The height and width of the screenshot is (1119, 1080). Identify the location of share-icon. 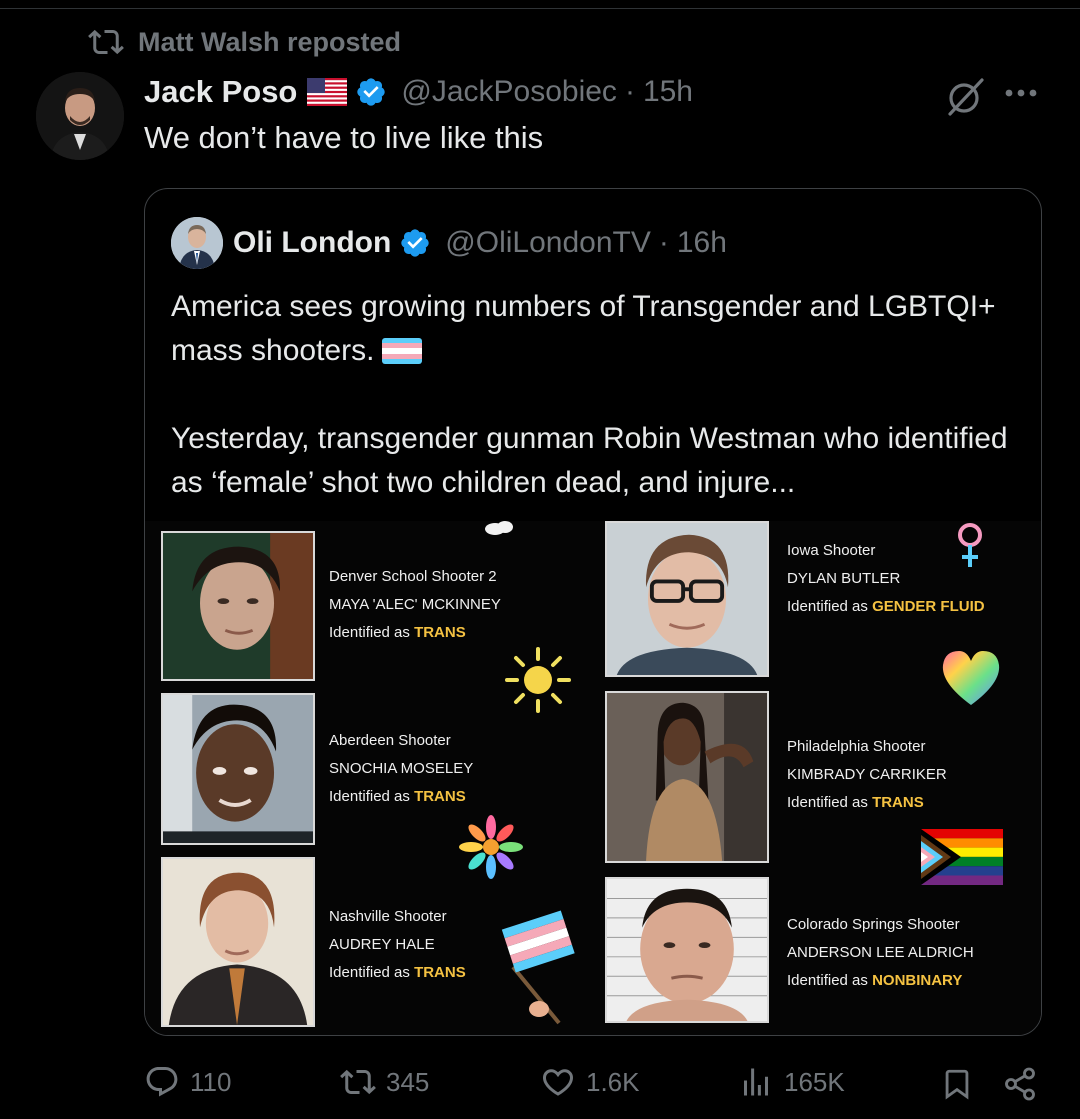
(1020, 1084).